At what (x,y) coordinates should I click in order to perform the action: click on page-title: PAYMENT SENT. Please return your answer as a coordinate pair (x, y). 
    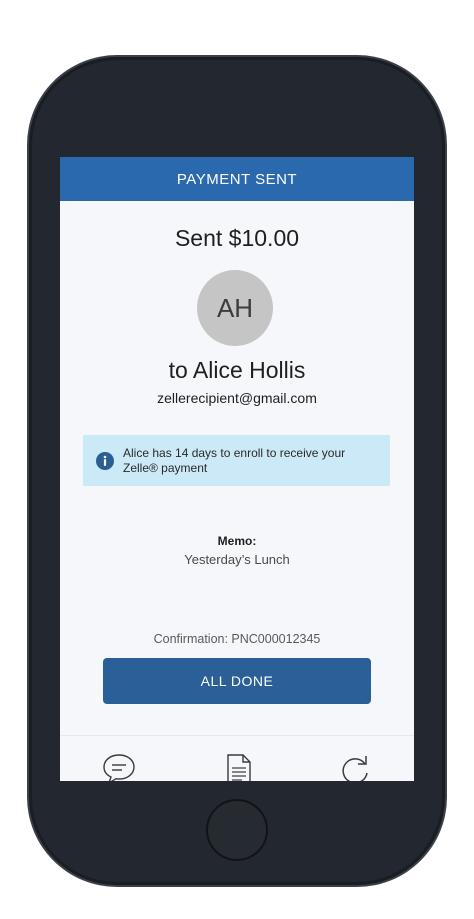
    Looking at the image, I should click on (237, 179).